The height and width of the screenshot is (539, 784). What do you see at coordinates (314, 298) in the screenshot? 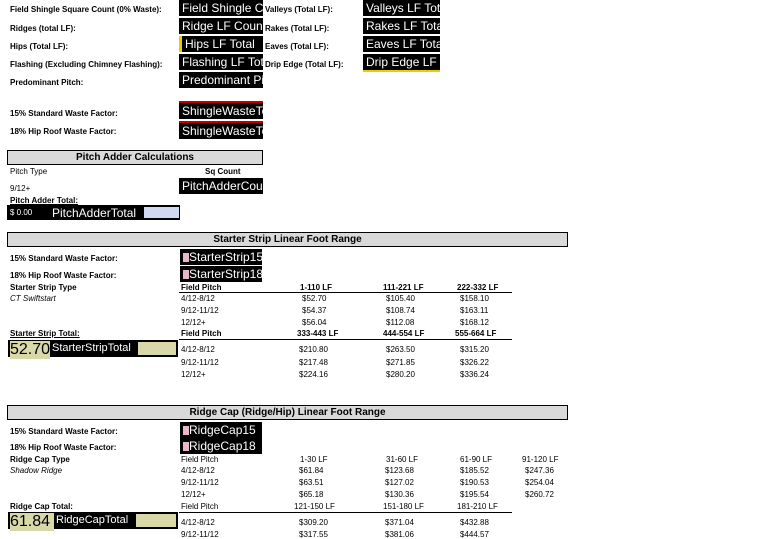
I see `table-cell: $52.70` at bounding box center [314, 298].